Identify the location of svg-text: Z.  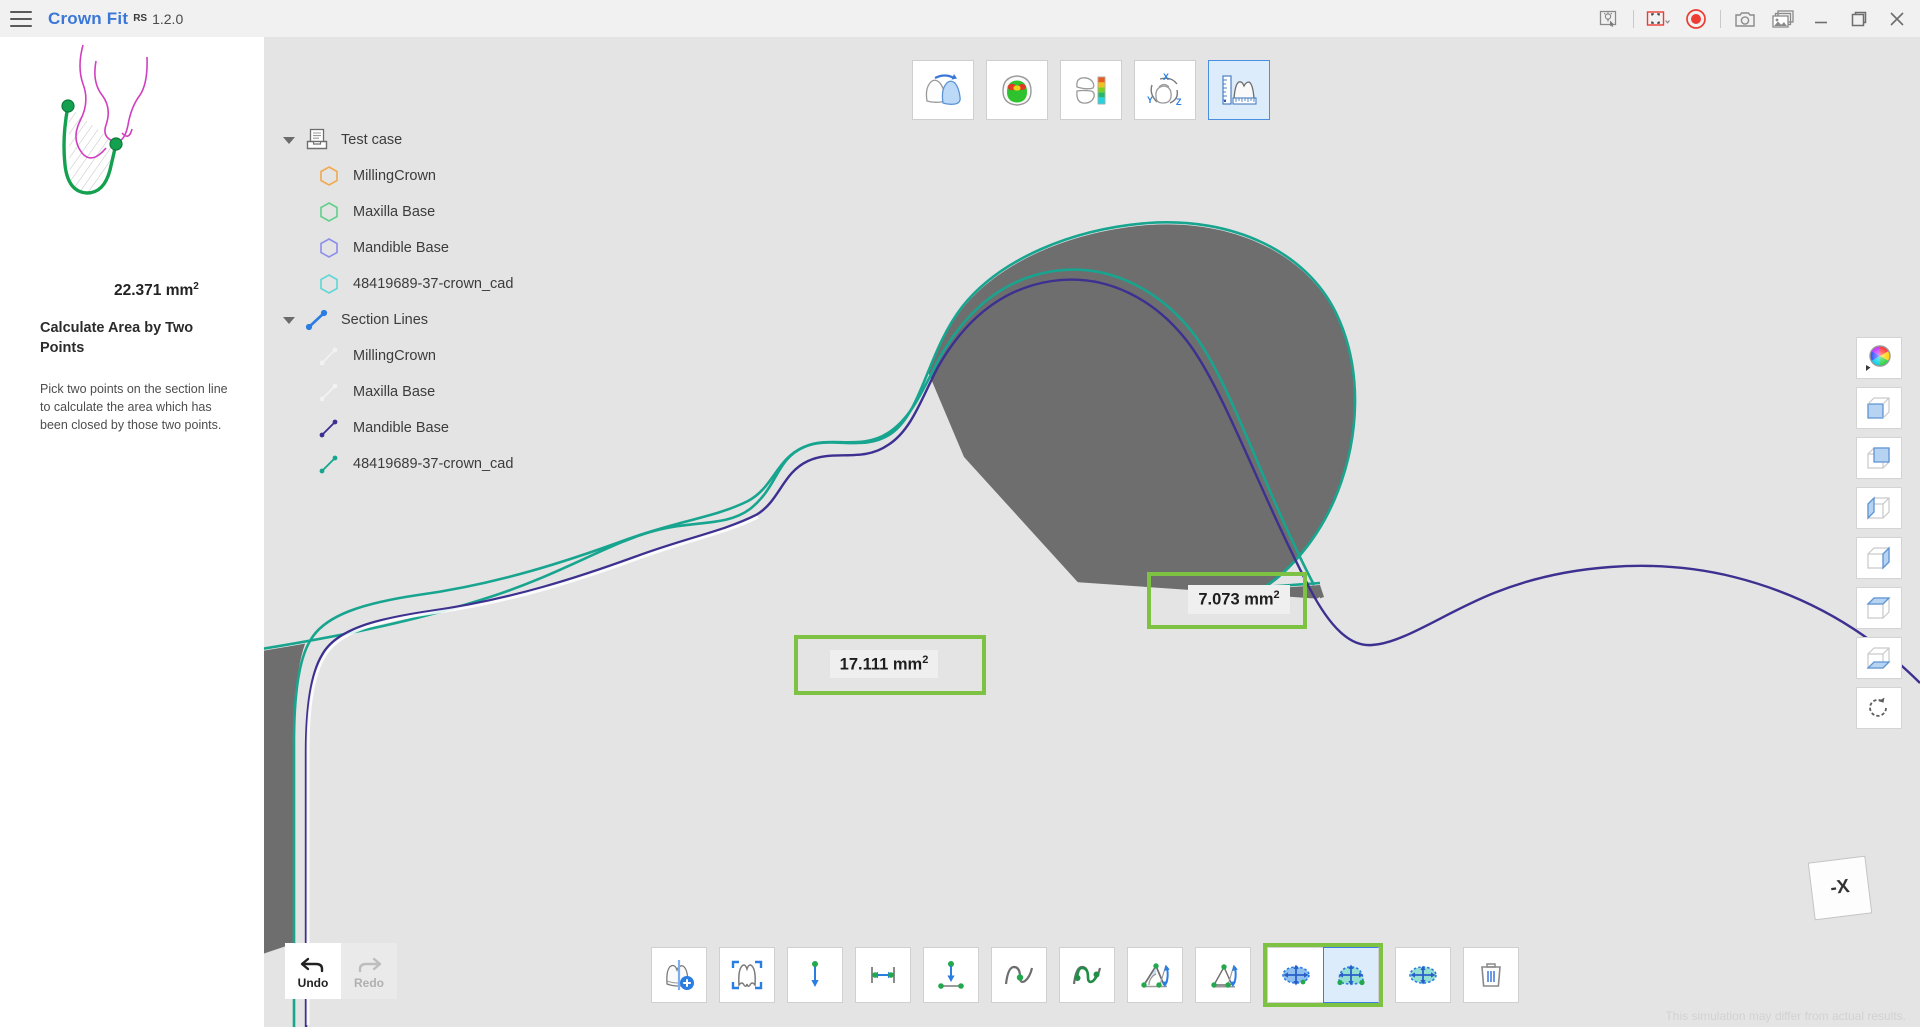
(1179, 102).